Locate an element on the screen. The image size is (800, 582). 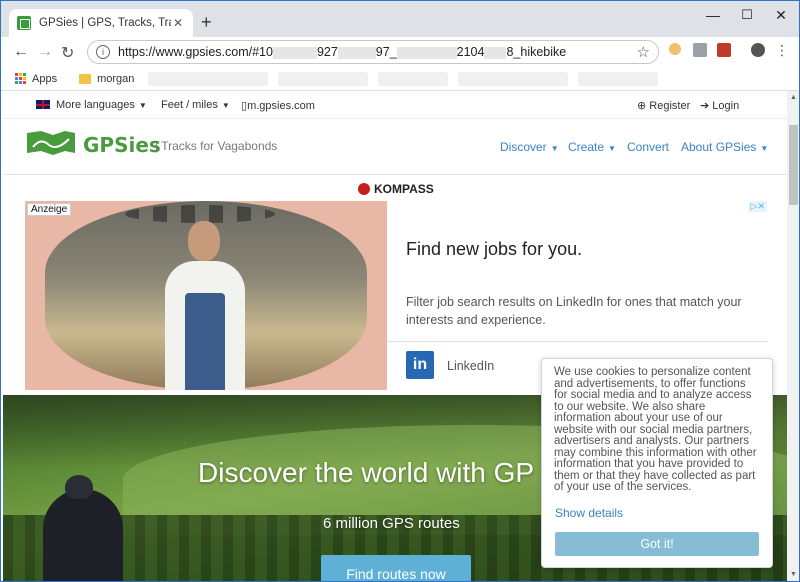
close-tab-icon: ✕ is located at coordinates (178, 23).